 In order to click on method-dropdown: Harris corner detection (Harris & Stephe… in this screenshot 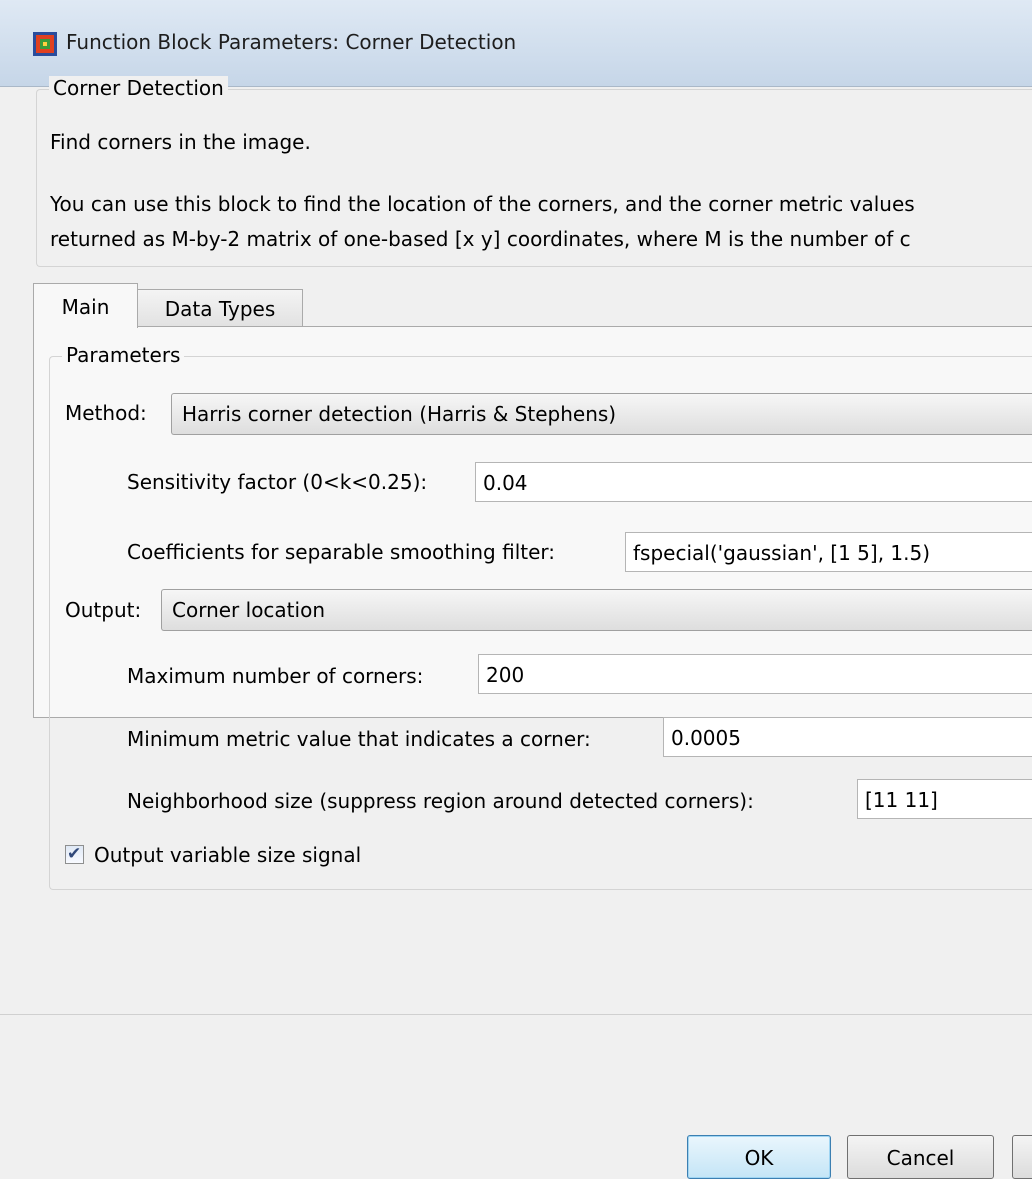, I will do `click(601, 414)`.